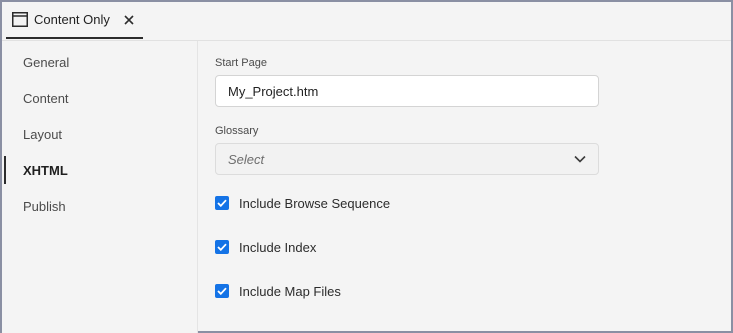 Image resolution: width=733 pixels, height=333 pixels. I want to click on sidebar-item-content: Content, so click(99, 98).